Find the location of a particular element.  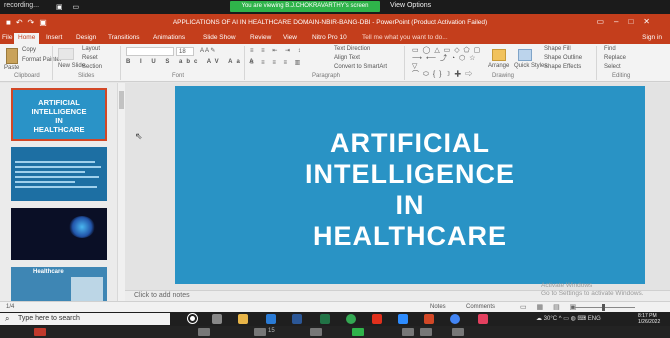

align-buttons: ≡ ≡ ≡ ≡ ▥ is located at coordinates (276, 62).